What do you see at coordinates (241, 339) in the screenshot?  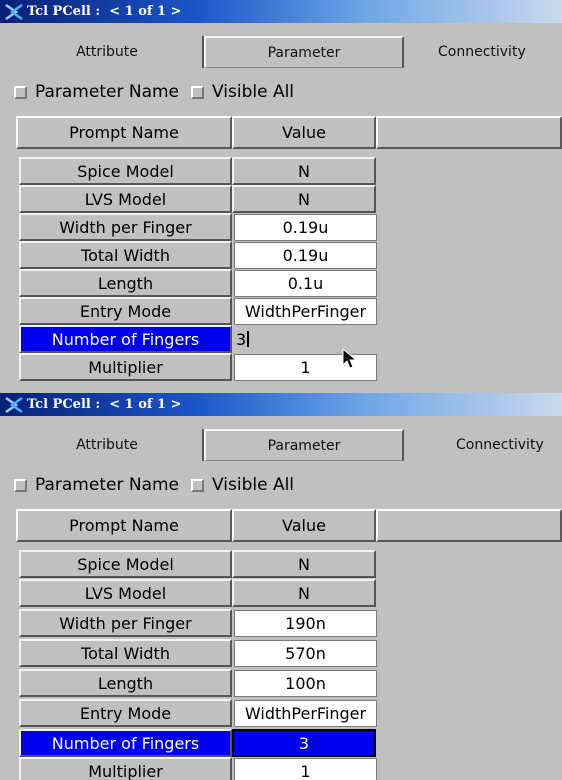 I see `number-of-fingers-edit-text: 3` at bounding box center [241, 339].